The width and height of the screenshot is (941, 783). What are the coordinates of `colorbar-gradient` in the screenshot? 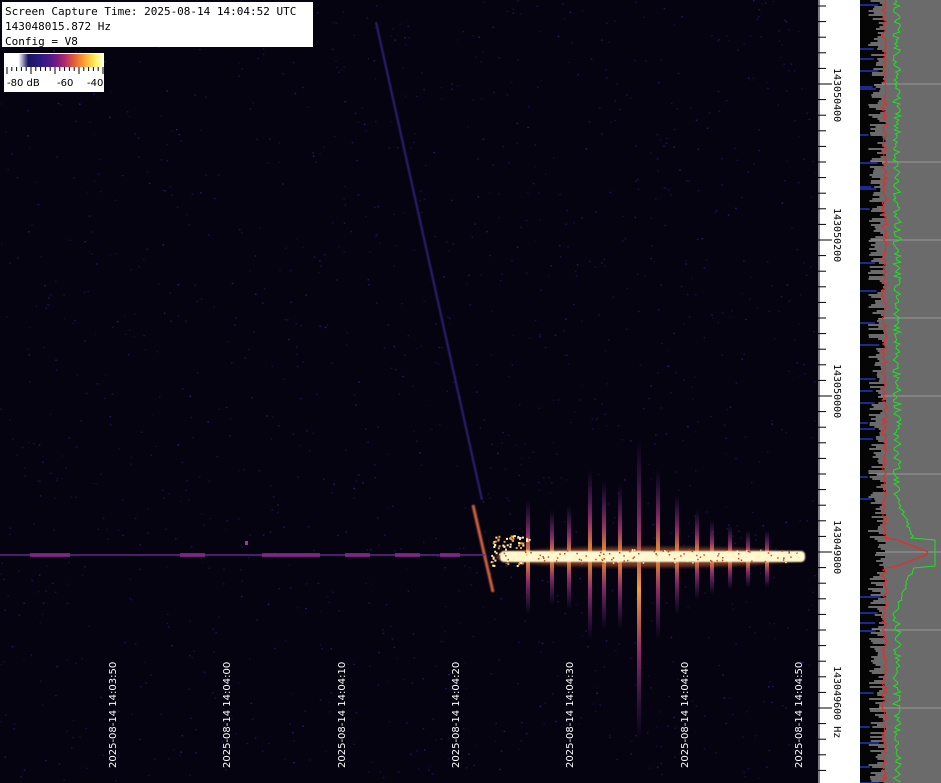 It's located at (55, 60).